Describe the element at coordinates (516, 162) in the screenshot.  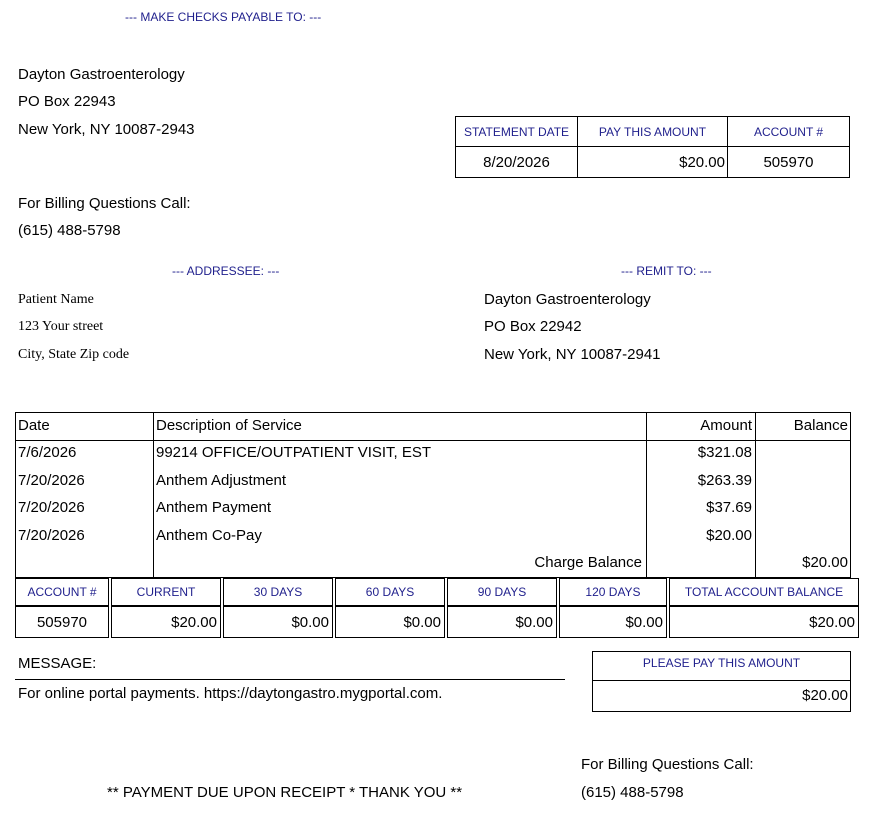
I see `statement-date-value: 8/20/2026` at that location.